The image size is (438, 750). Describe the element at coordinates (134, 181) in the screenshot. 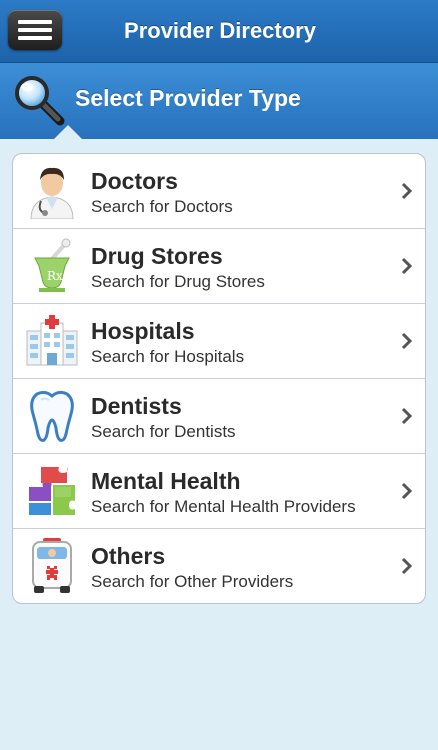

I see `list-item-label: Doctors` at that location.